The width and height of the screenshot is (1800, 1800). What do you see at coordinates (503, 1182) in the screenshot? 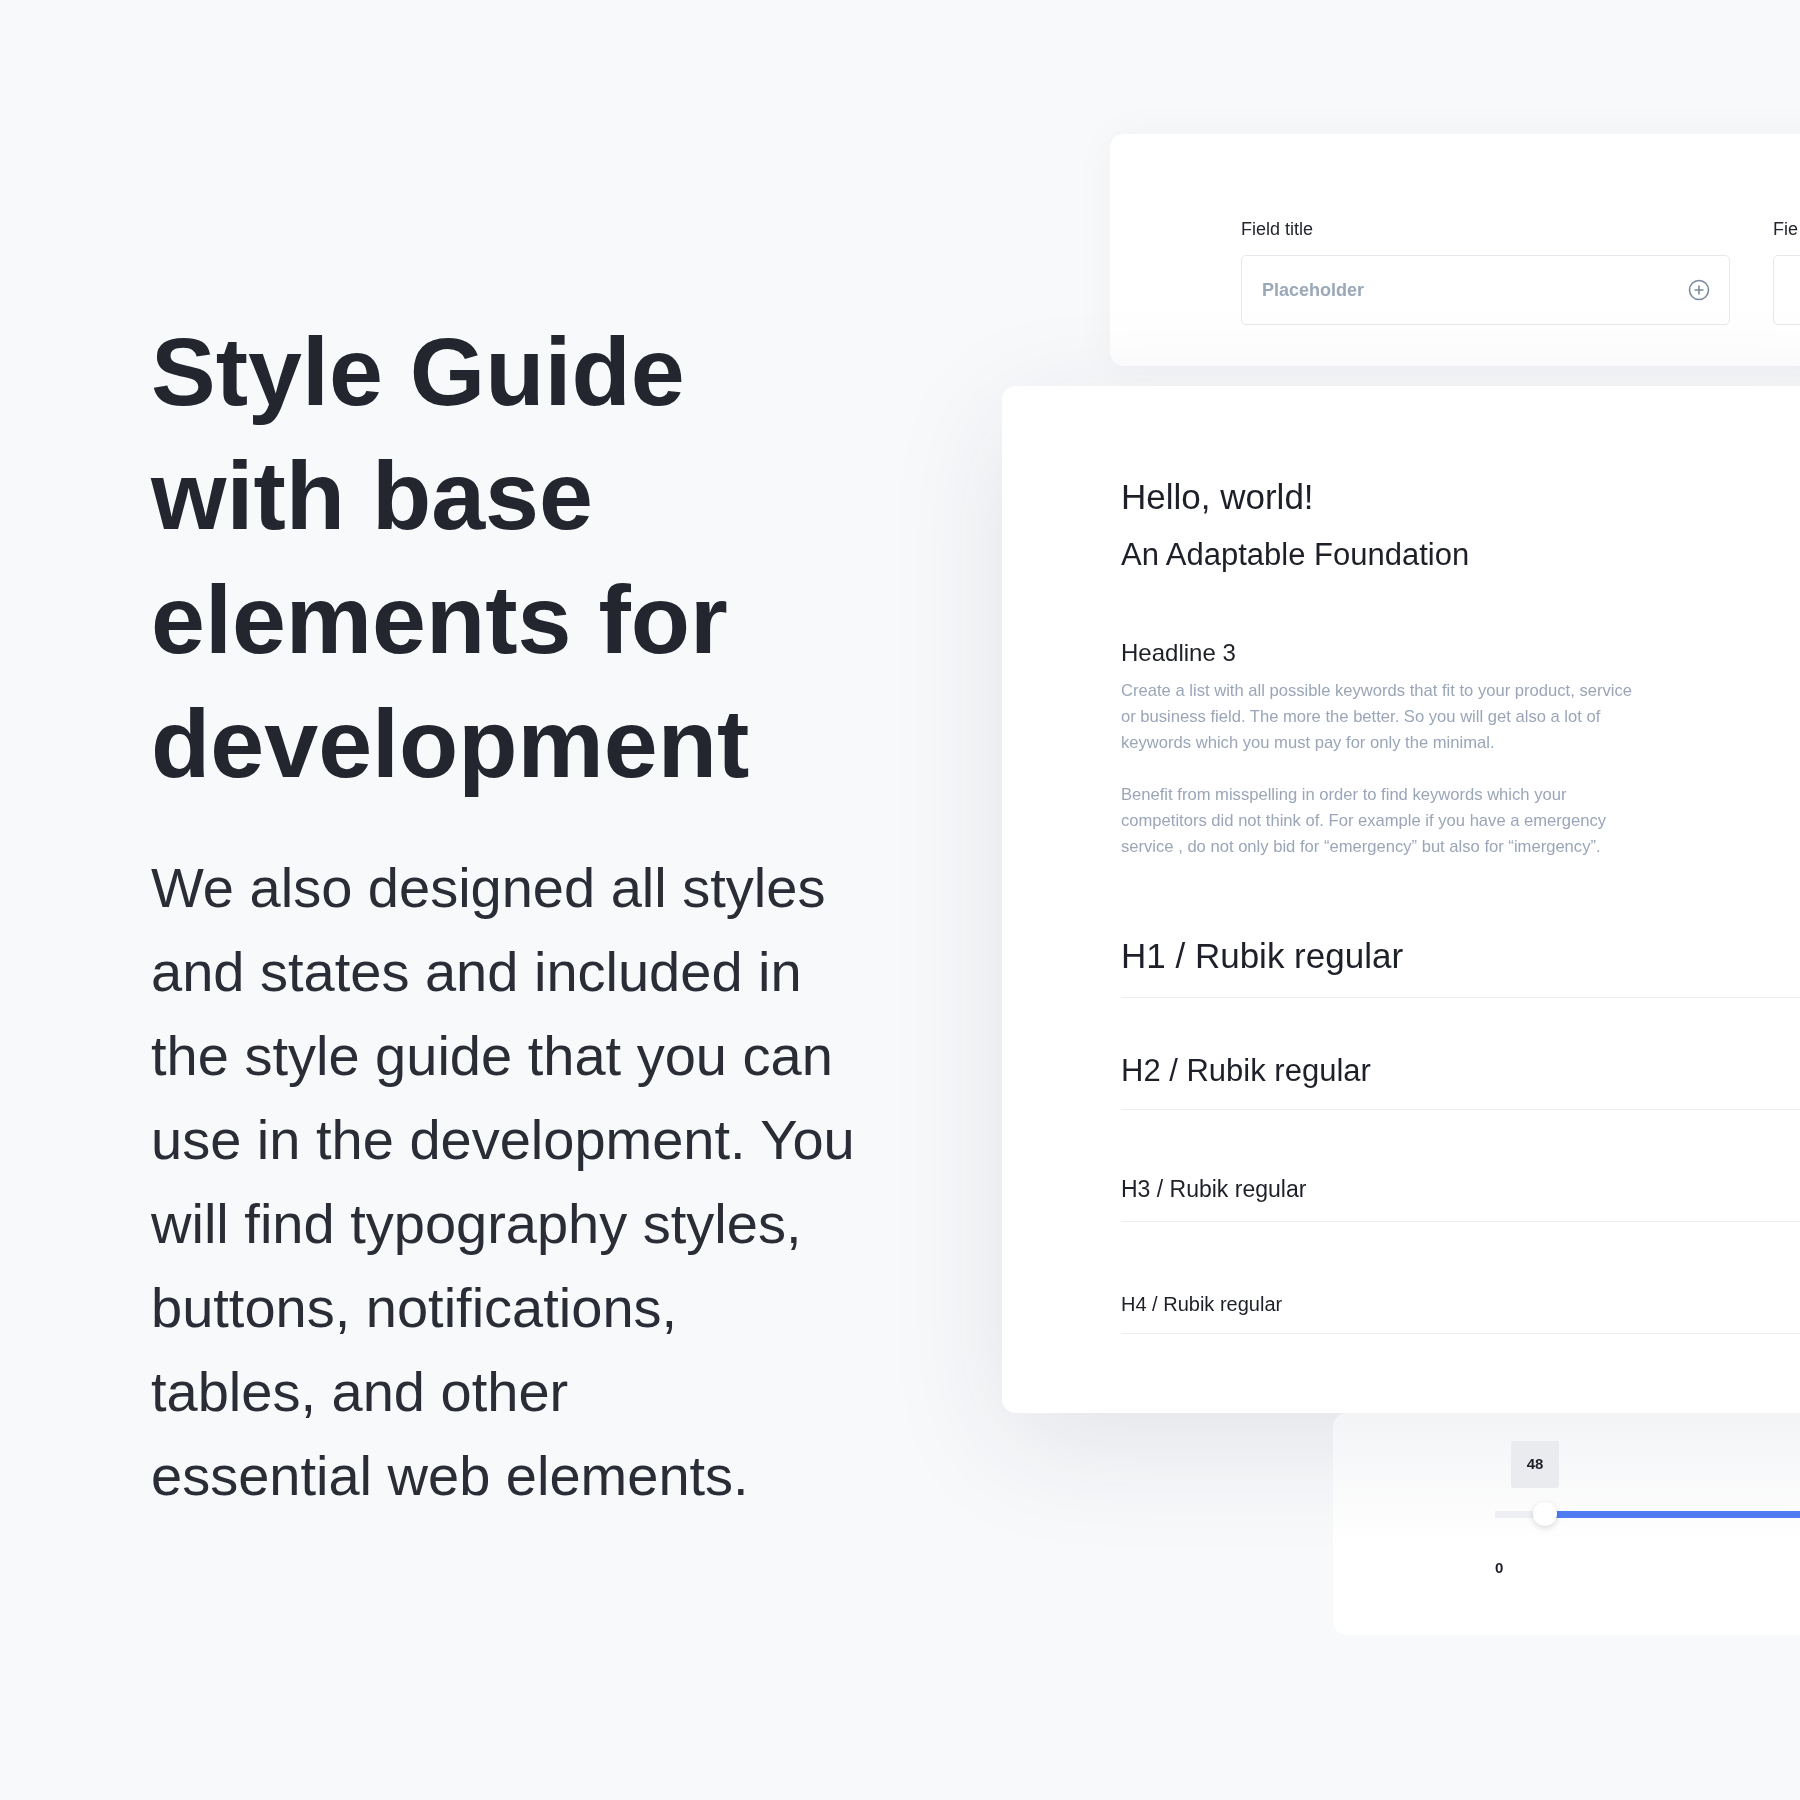
I see `description-text: We also designed all styles and states and included in the style guide that you can use in the development. You will find typography styles, buttons, notifications, tables, and other essential web elements.` at bounding box center [503, 1182].